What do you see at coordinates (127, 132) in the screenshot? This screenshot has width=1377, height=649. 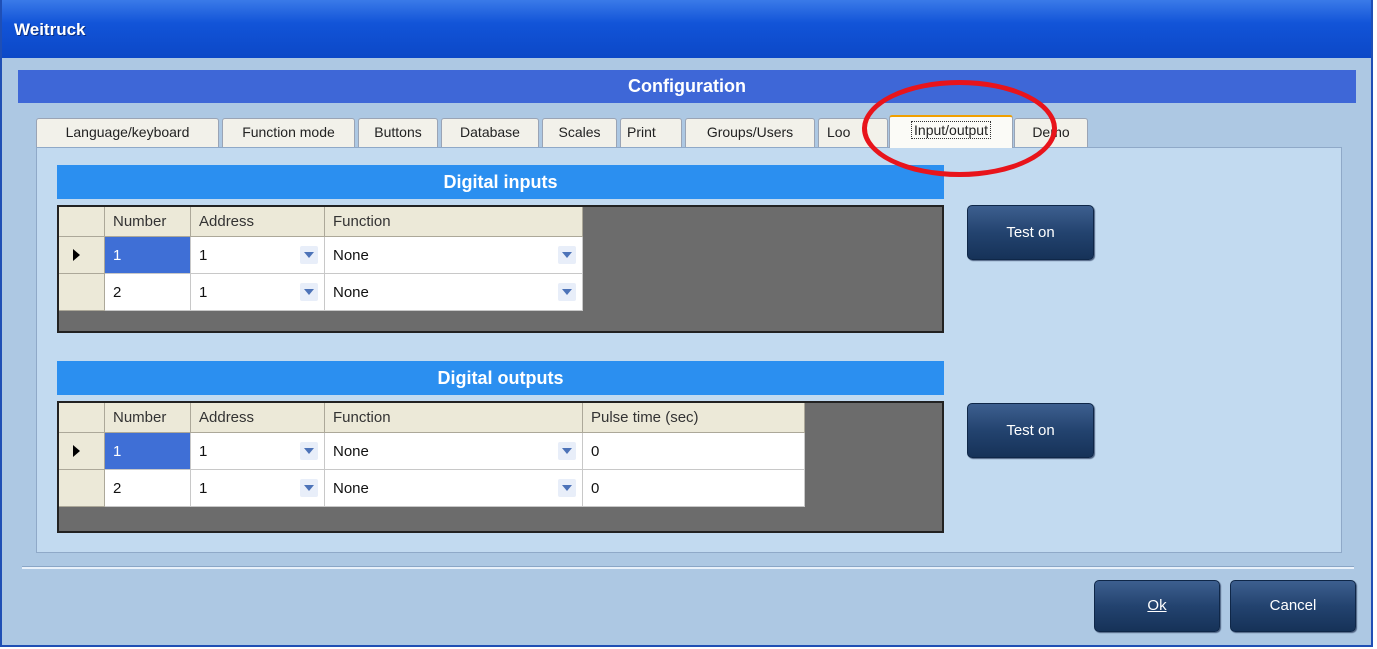 I see `tab-language-keyboard: Language/keyboard` at bounding box center [127, 132].